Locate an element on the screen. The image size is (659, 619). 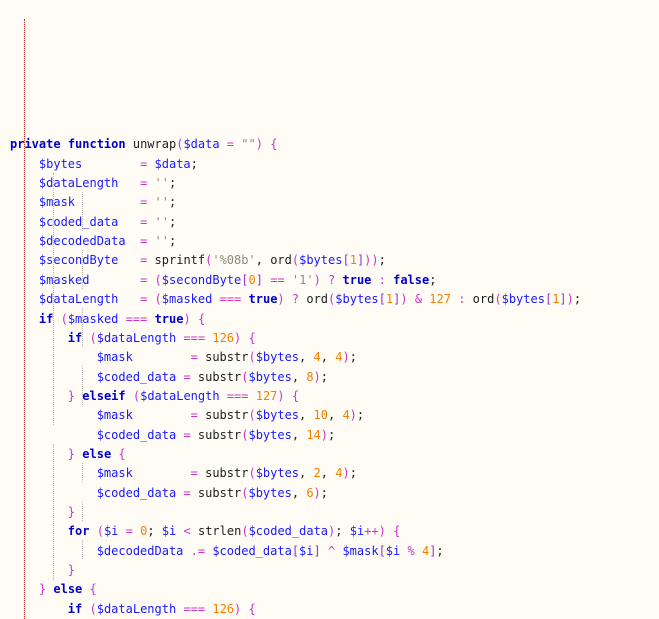
code-line: $mask = substr($bytes, 4, 4); is located at coordinates (329, 357).